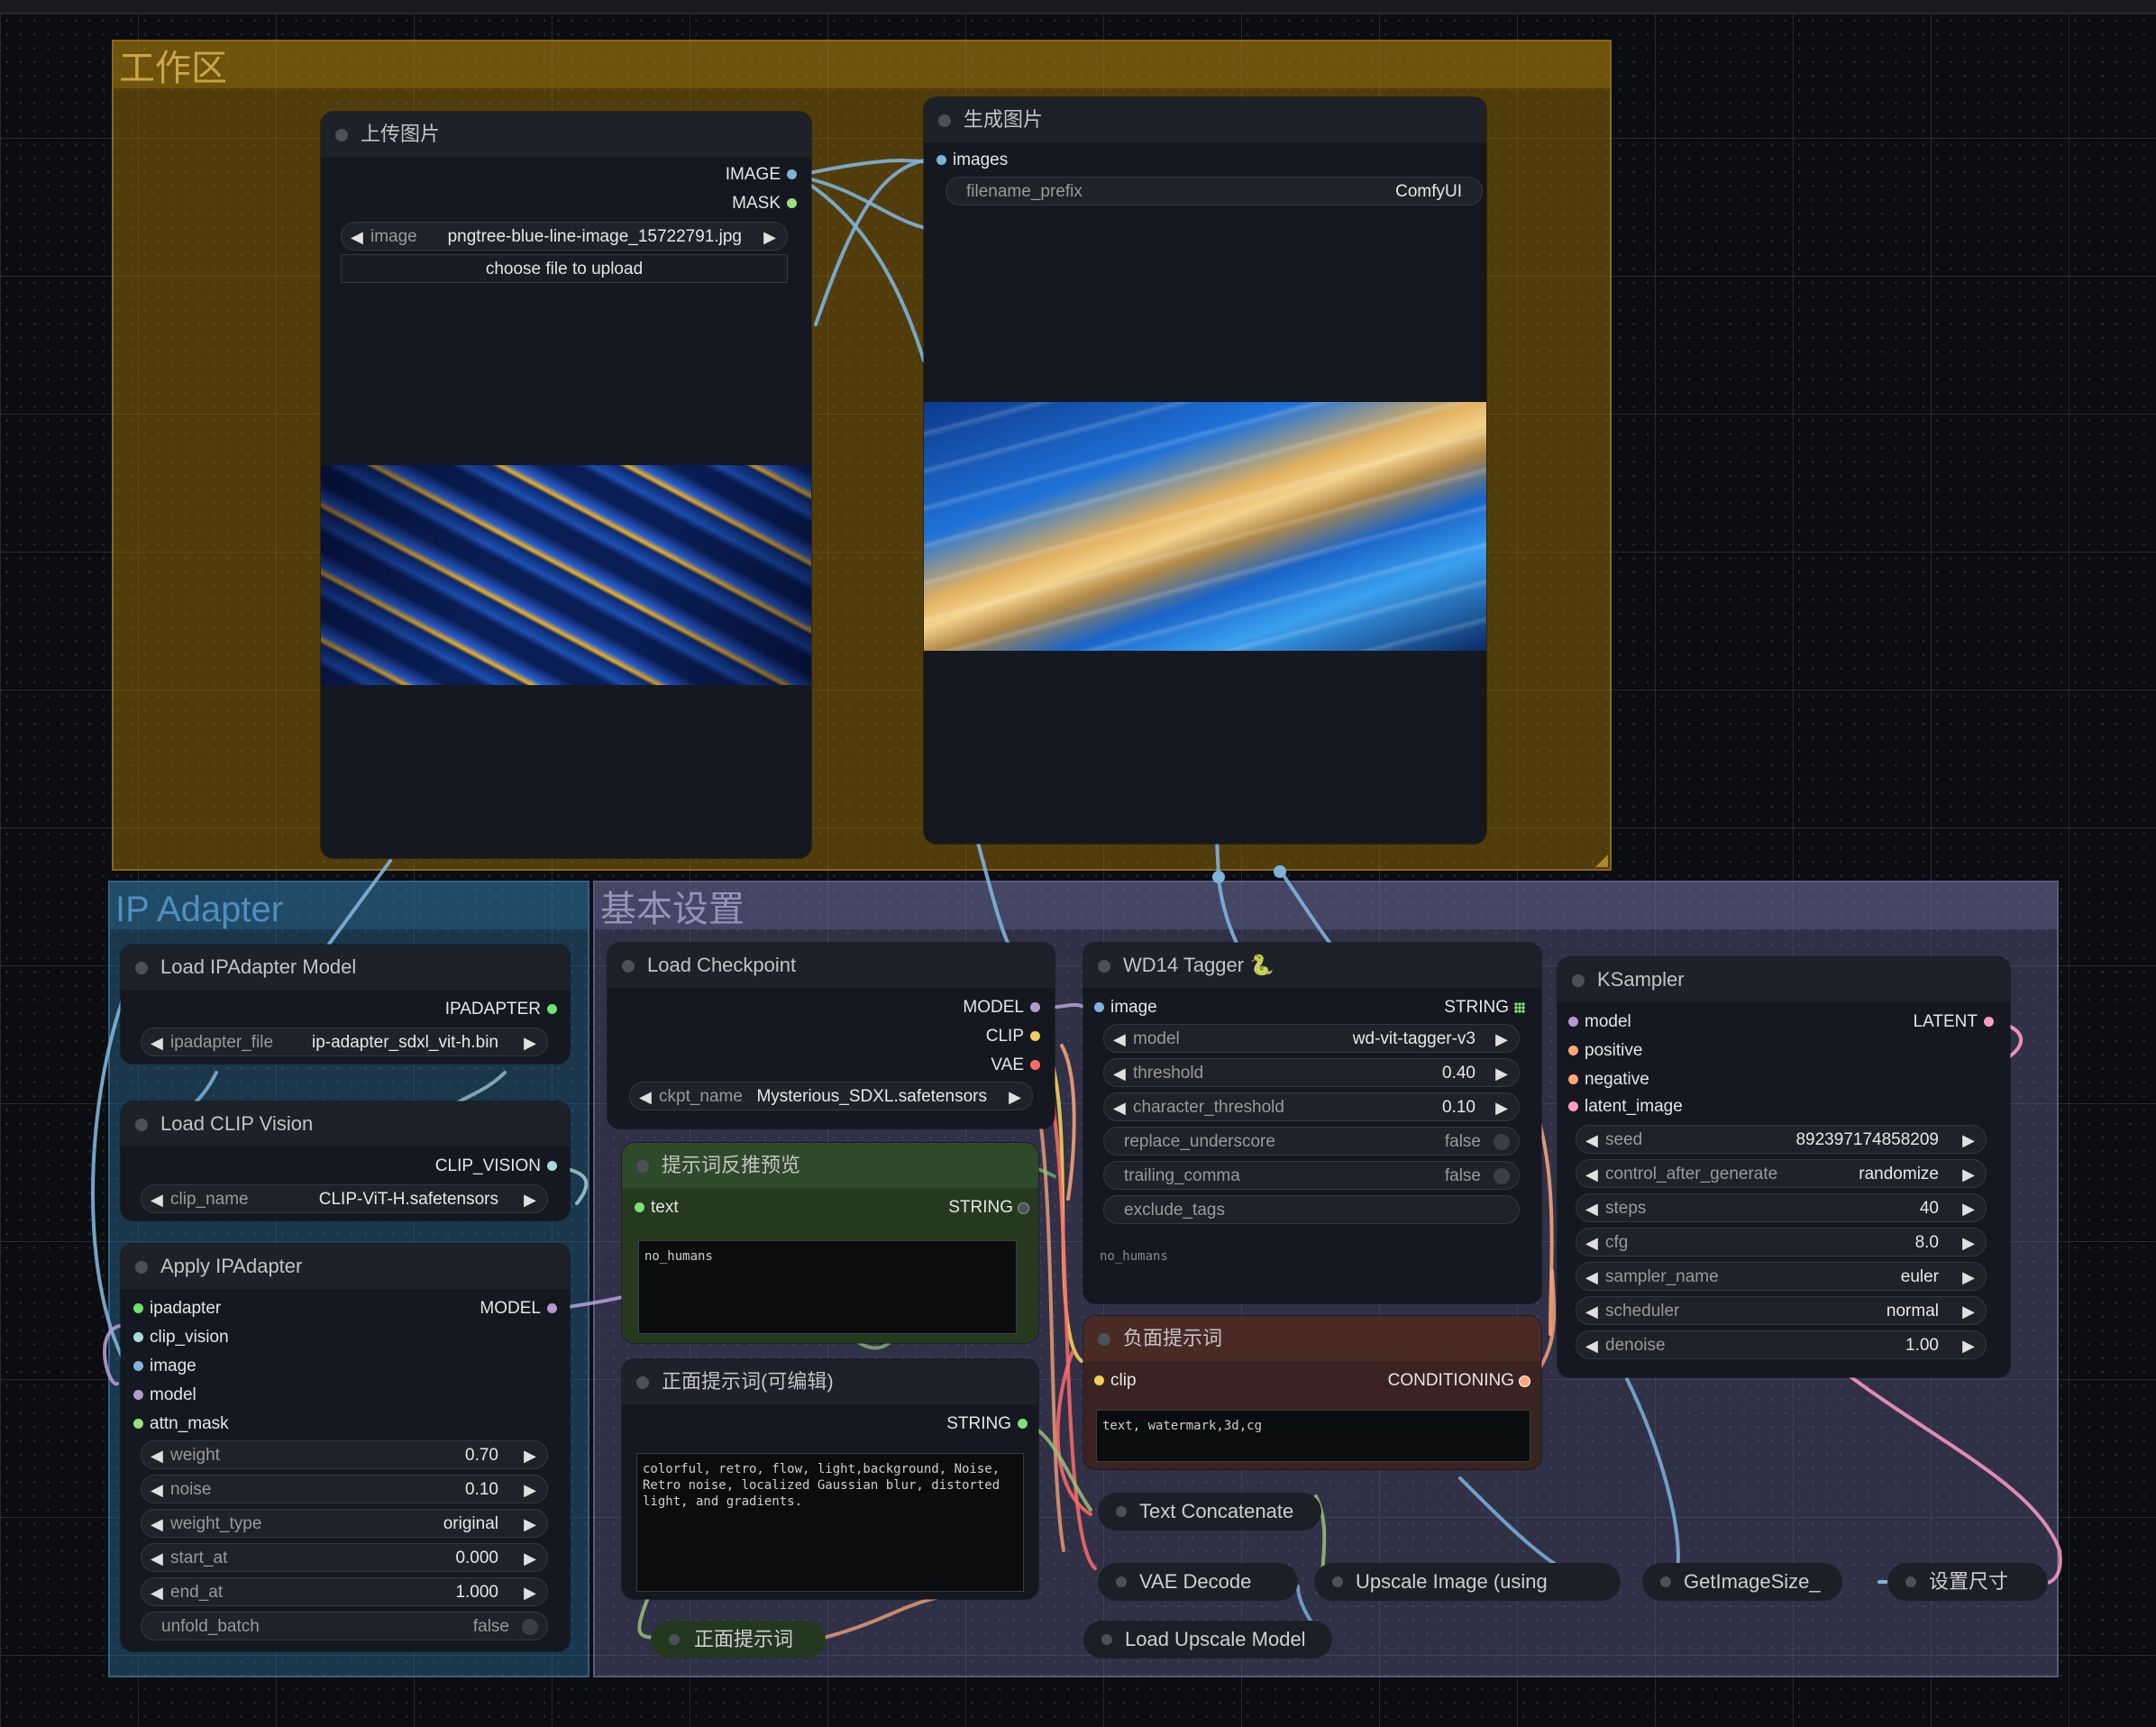 This screenshot has height=1727, width=2156. What do you see at coordinates (831, 965) in the screenshot?
I see `node-title-bar: Load Checkpoint` at bounding box center [831, 965].